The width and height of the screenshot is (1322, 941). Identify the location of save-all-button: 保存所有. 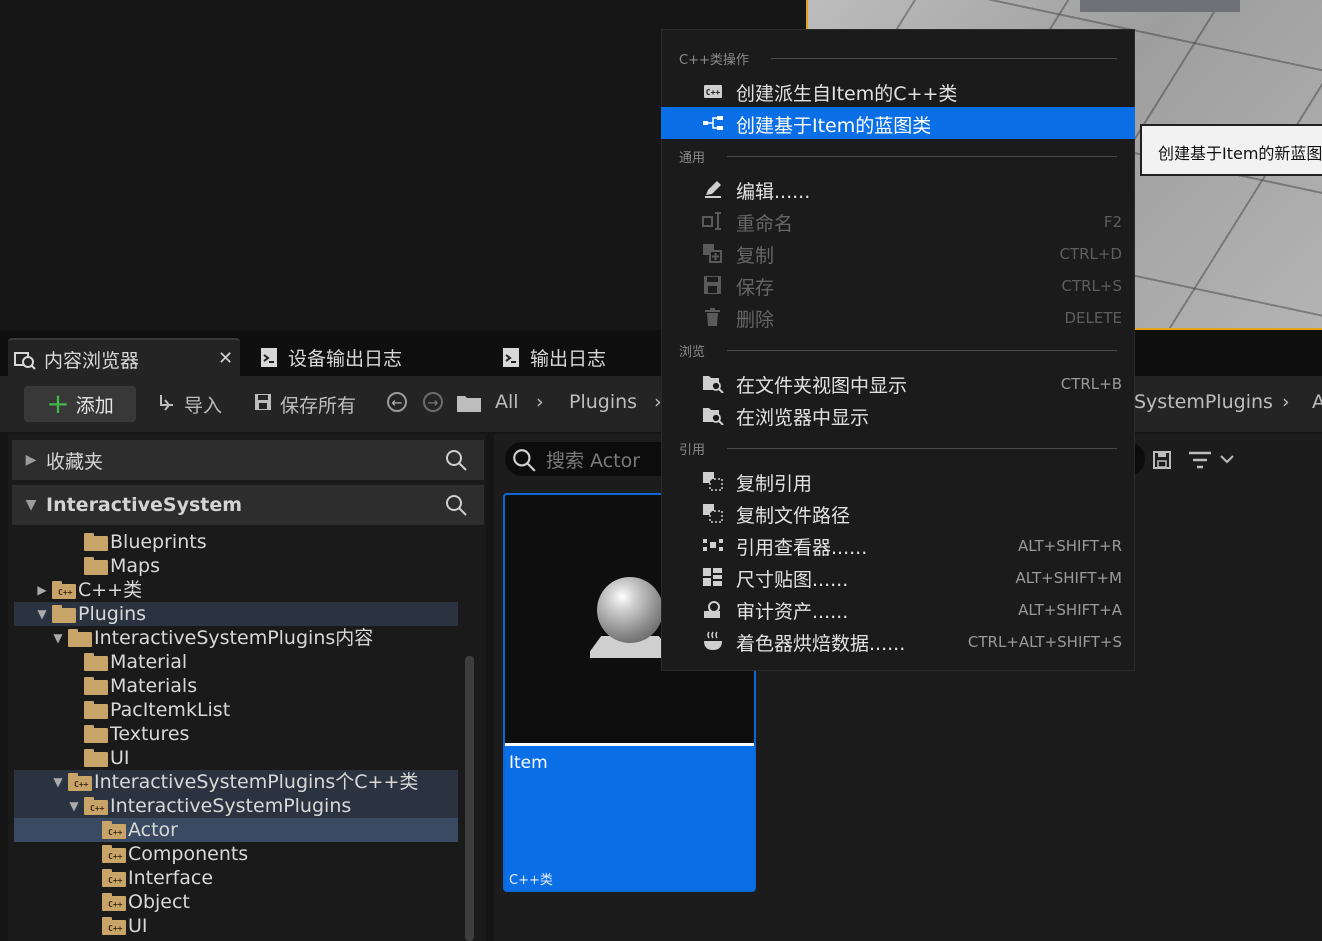
(318, 404).